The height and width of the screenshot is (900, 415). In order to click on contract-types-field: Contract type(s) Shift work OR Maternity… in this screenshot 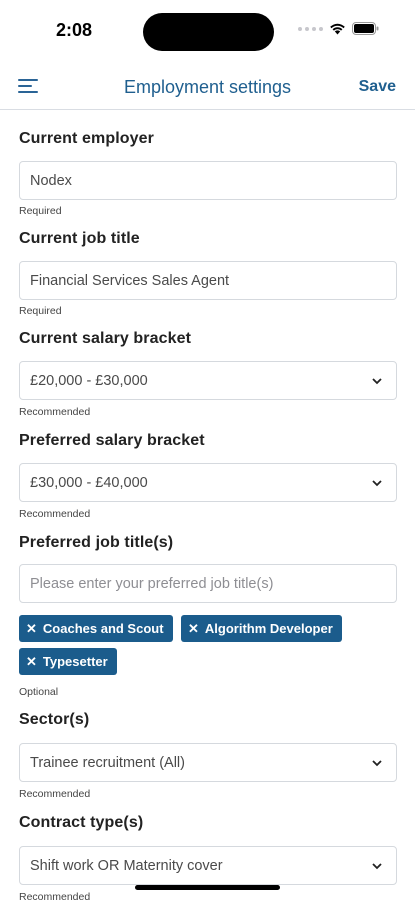, I will do `click(208, 857)`.